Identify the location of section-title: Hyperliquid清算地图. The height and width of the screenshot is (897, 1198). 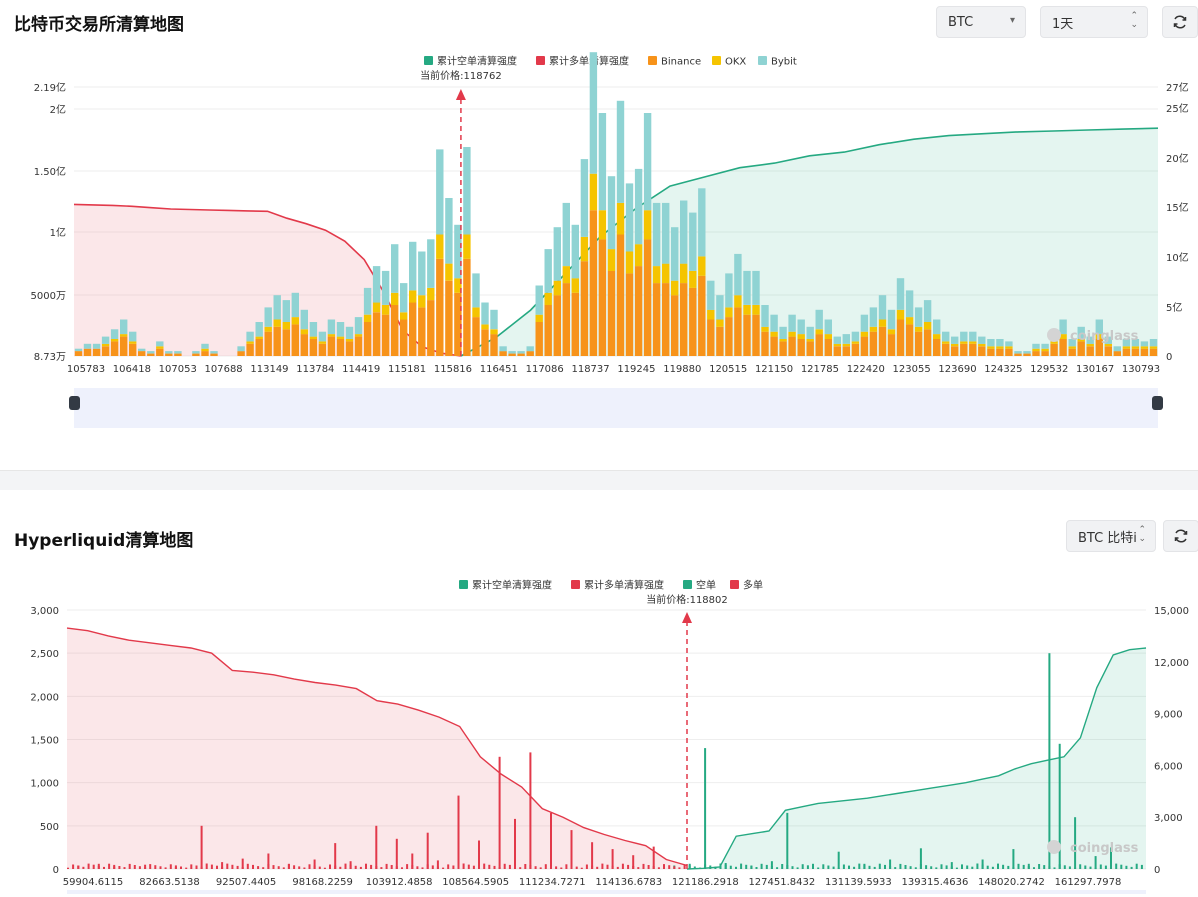
(104, 541).